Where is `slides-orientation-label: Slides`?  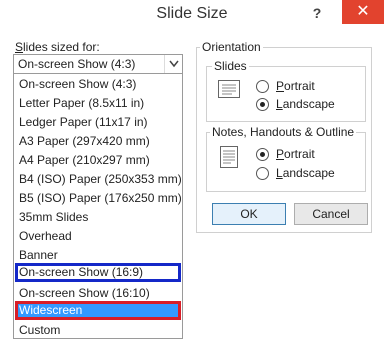
slides-orientation-label: Slides is located at coordinates (230, 66).